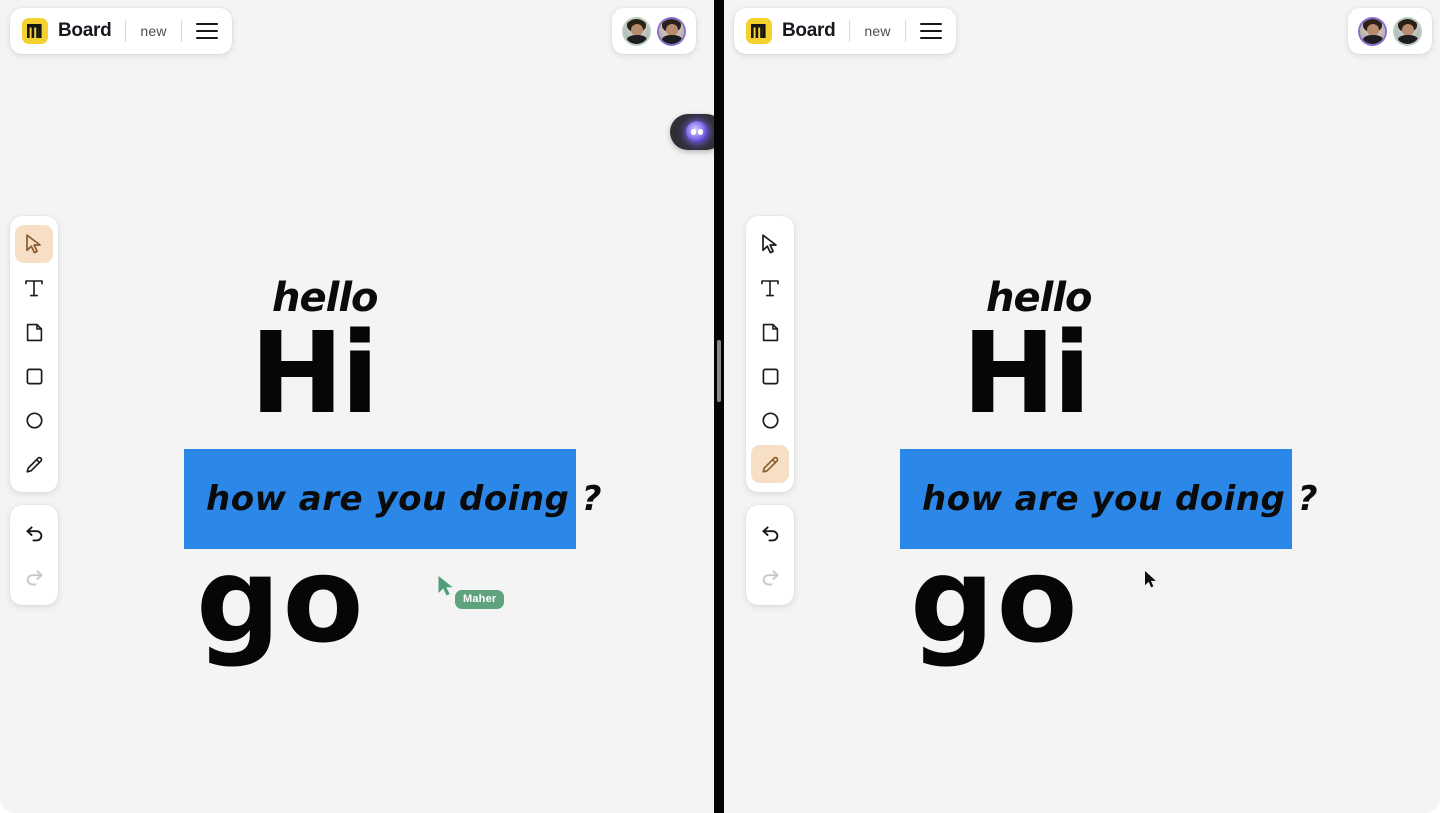  What do you see at coordinates (770, 354) in the screenshot?
I see `toolbar-right` at bounding box center [770, 354].